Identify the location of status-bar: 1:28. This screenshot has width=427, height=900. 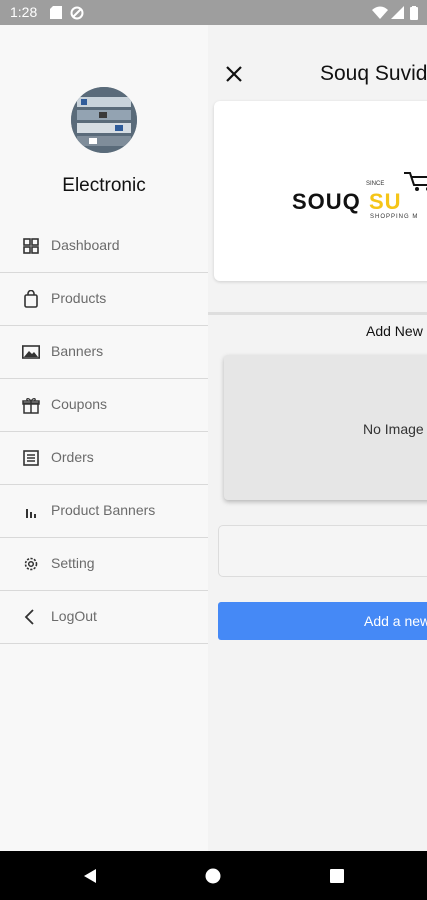
(213, 12).